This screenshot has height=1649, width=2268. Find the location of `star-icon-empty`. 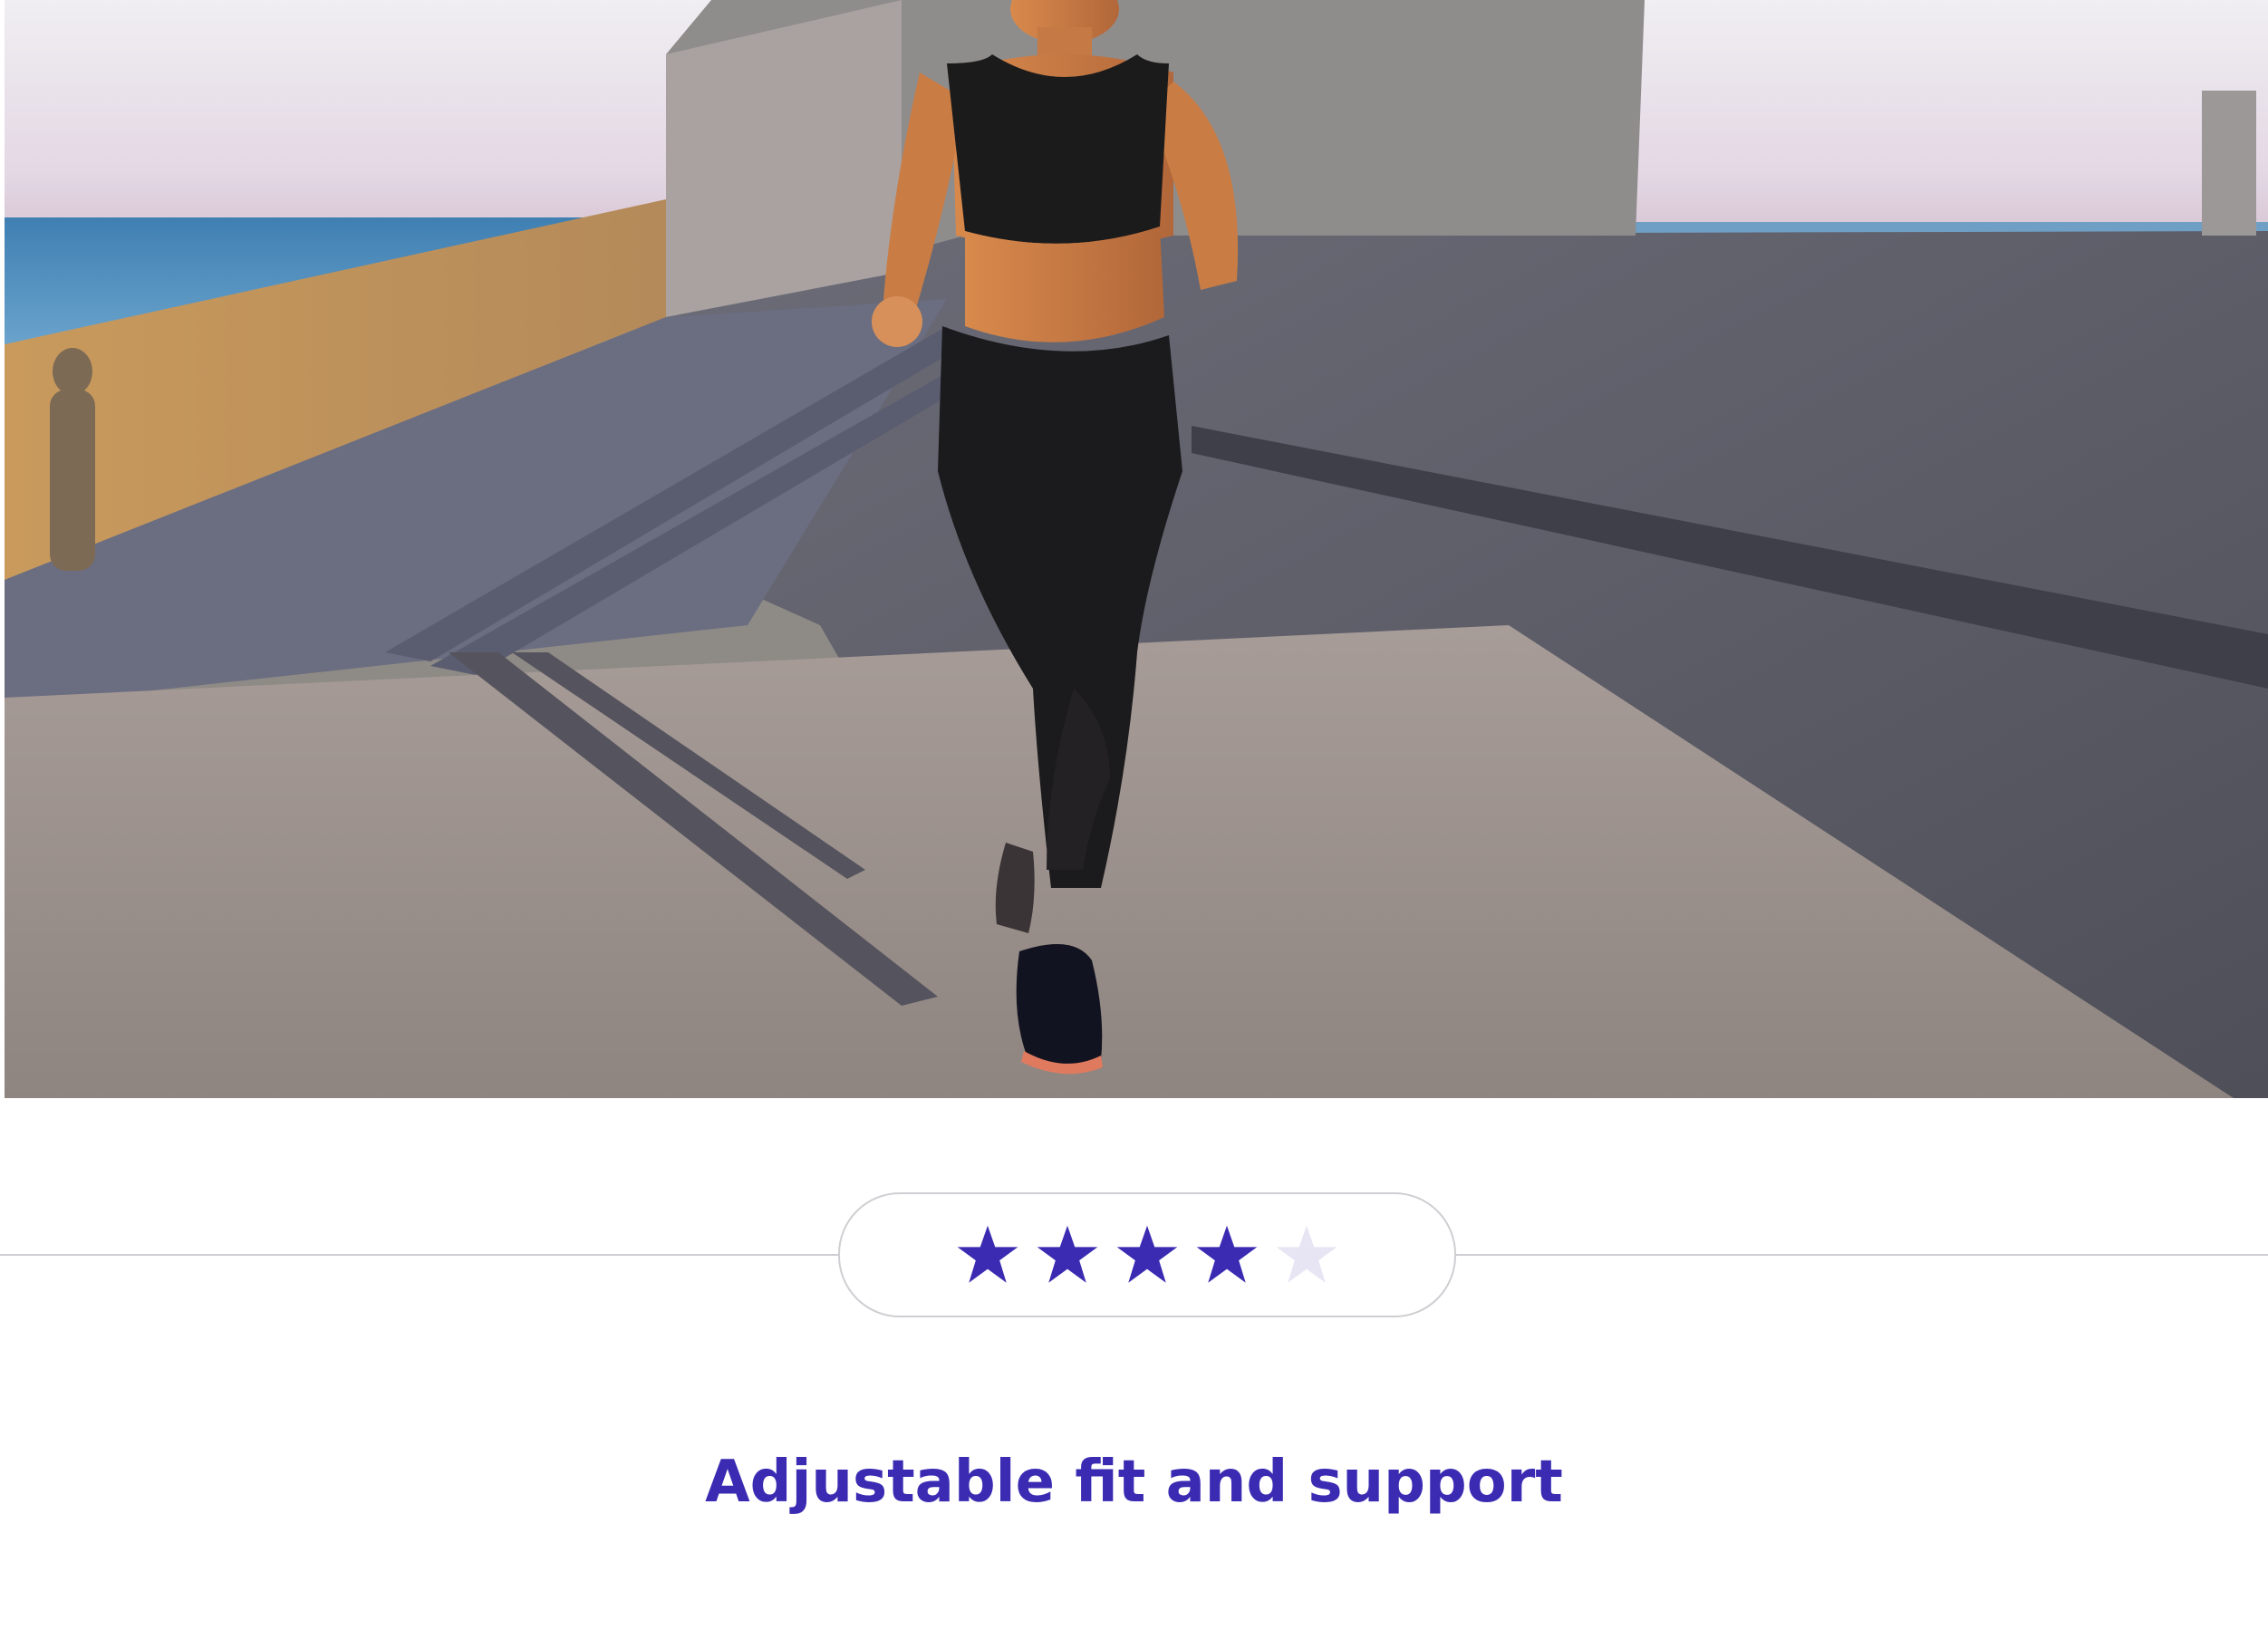

star-icon-empty is located at coordinates (1306, 1254).